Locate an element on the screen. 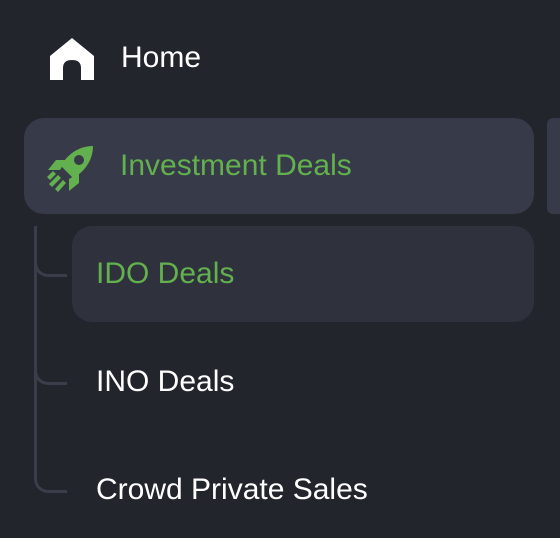 This screenshot has height=538, width=560. rocket-icon is located at coordinates (70, 169).